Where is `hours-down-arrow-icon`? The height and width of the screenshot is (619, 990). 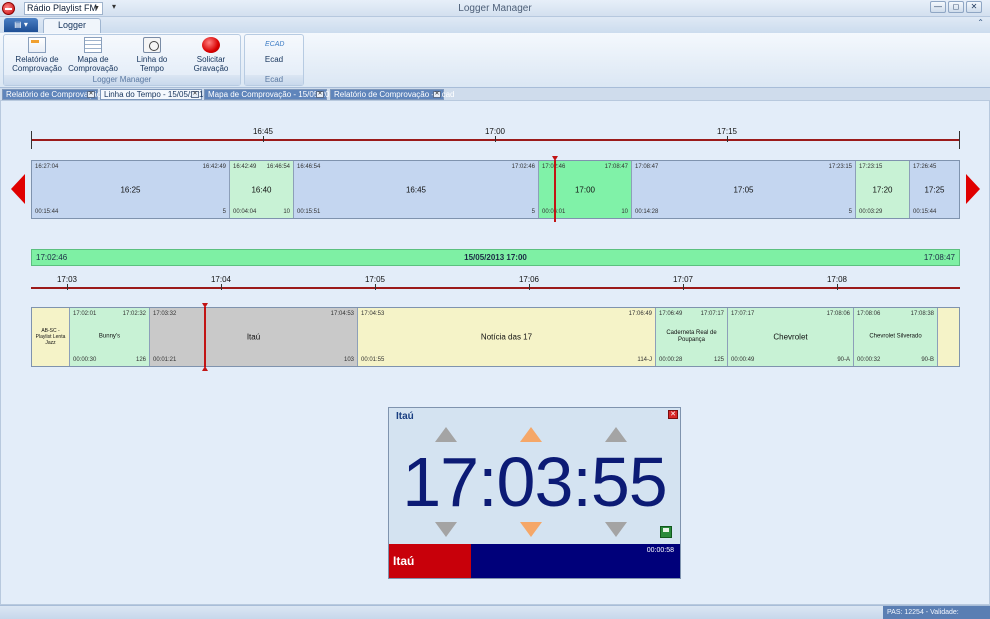 hours-down-arrow-icon is located at coordinates (446, 529).